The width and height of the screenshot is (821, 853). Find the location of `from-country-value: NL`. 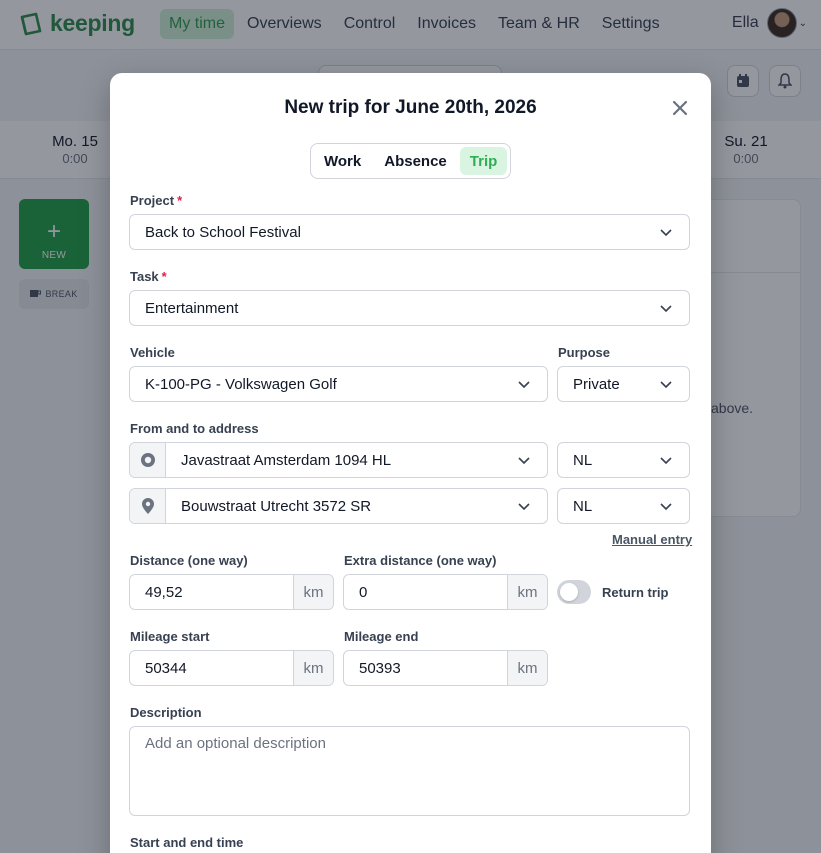

from-country-value: NL is located at coordinates (583, 460).